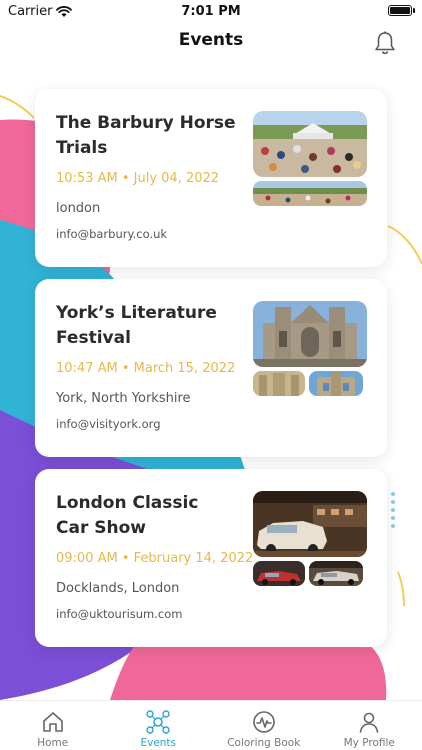 The image size is (422, 750). I want to click on home-icon, so click(52, 722).